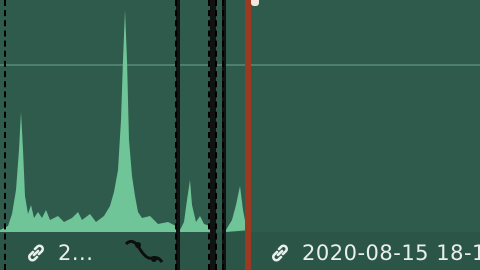 The image size is (480, 270). Describe the element at coordinates (144, 253) in the screenshot. I see `fade-curve-icon` at that location.